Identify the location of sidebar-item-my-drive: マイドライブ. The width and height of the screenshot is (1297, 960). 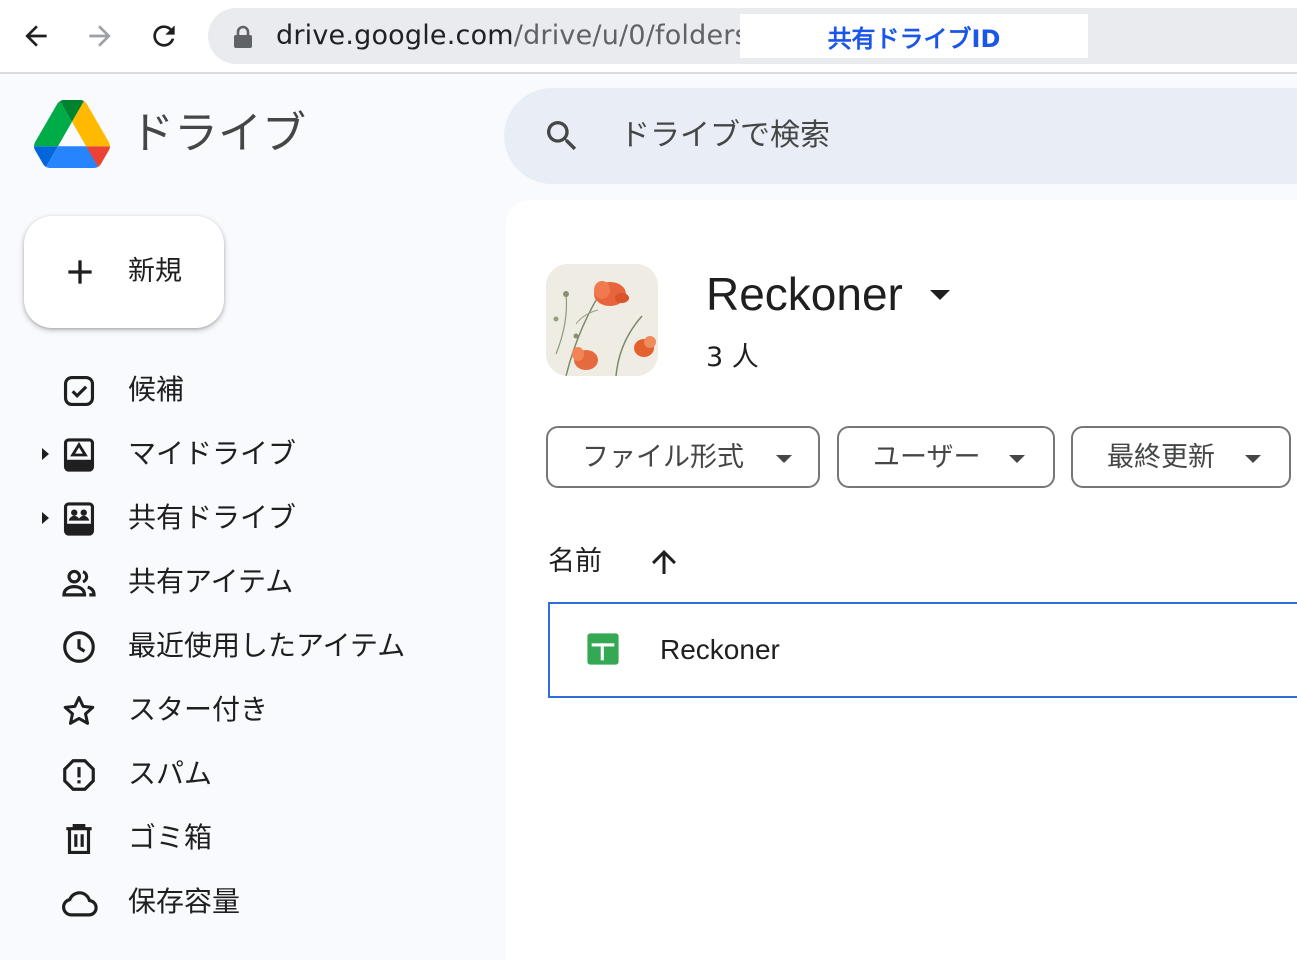
(250, 454).